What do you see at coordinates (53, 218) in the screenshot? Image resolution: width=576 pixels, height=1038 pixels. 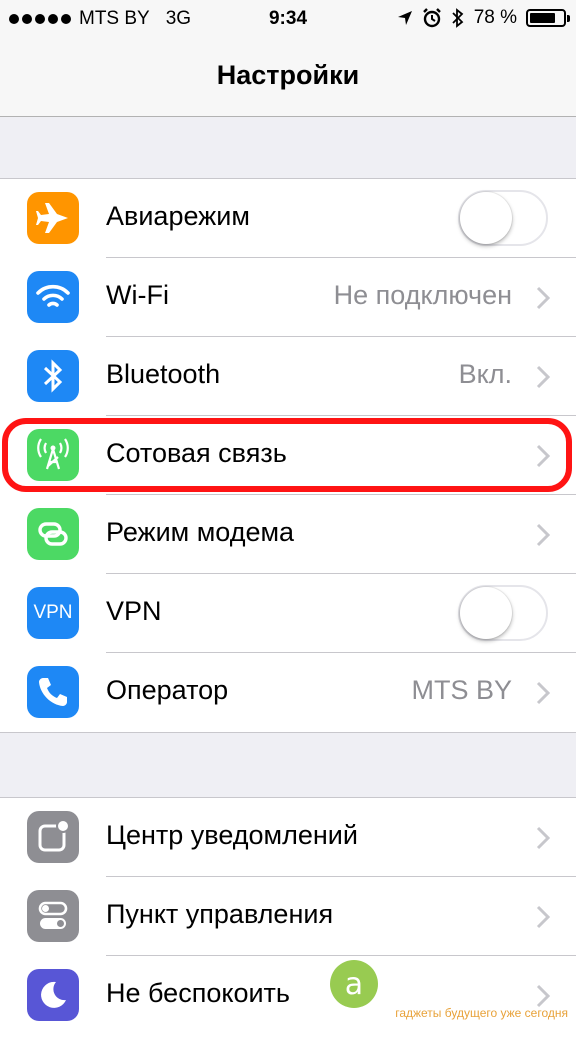 I see `airplane-icon` at bounding box center [53, 218].